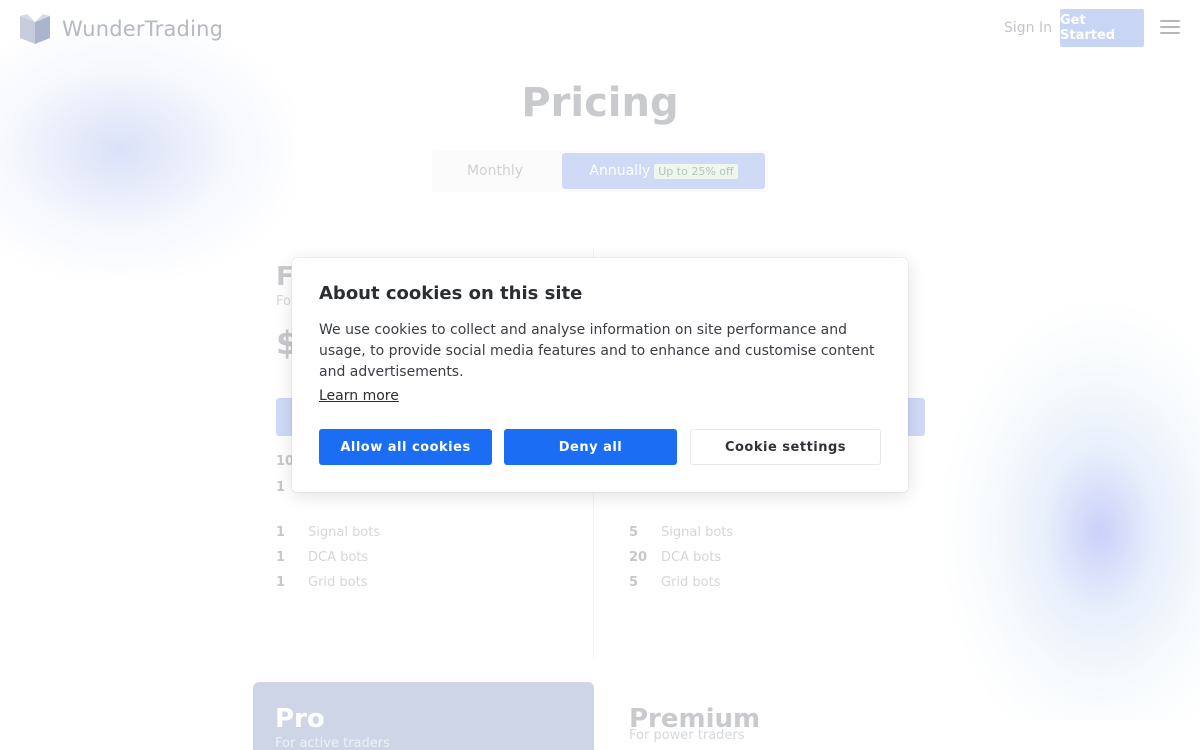 The height and width of the screenshot is (750, 1200). What do you see at coordinates (785, 447) in the screenshot?
I see `cookie-settings-button: Cookie settings` at bounding box center [785, 447].